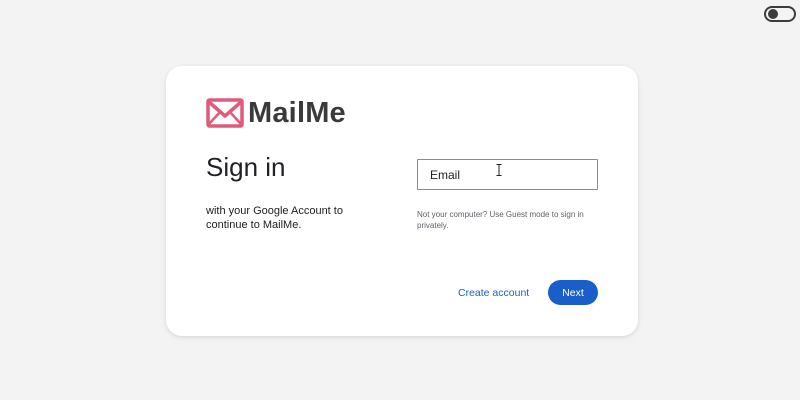 Image resolution: width=800 pixels, height=400 pixels. I want to click on toggle-knob, so click(773, 14).